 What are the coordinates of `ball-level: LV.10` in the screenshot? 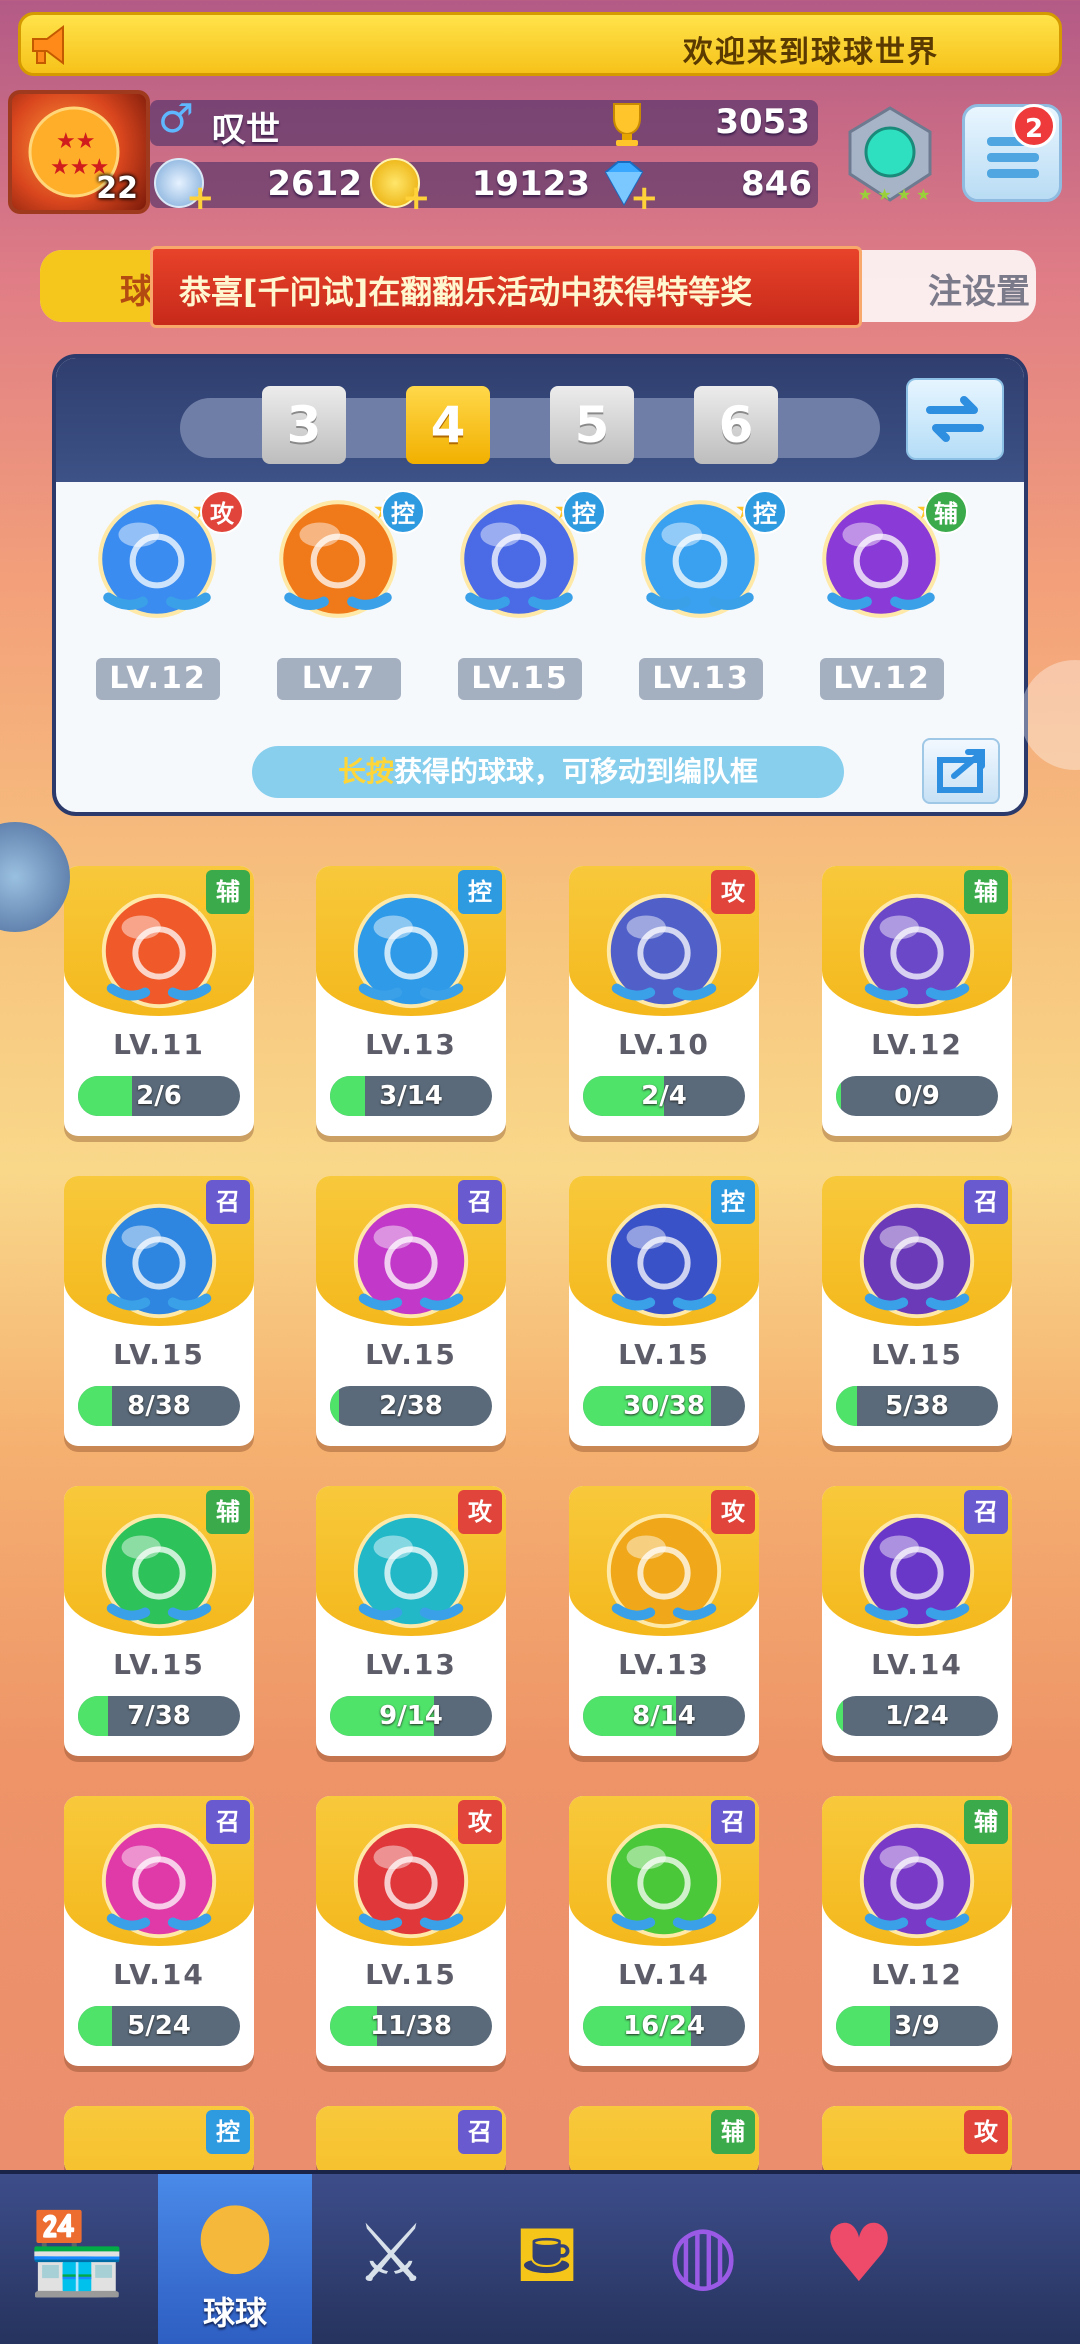 It's located at (664, 1044).